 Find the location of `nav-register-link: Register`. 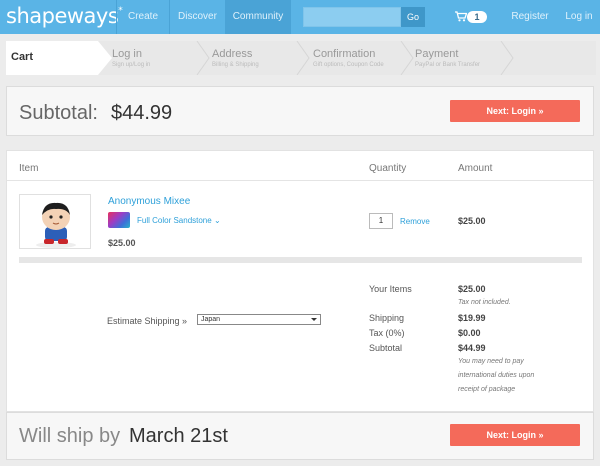

nav-register-link: Register is located at coordinates (530, 17).